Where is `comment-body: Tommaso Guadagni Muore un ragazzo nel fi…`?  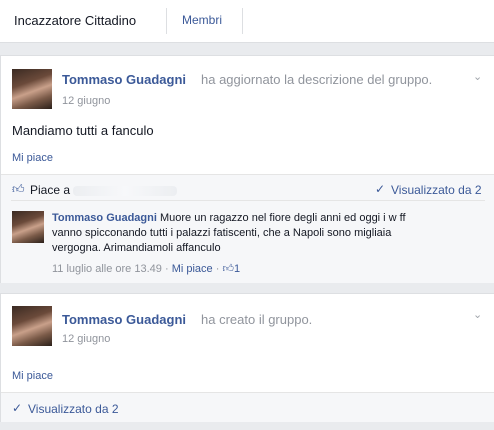 comment-body: Tommaso Guadagni Muore un ragazzo nel fi… is located at coordinates (267, 233).